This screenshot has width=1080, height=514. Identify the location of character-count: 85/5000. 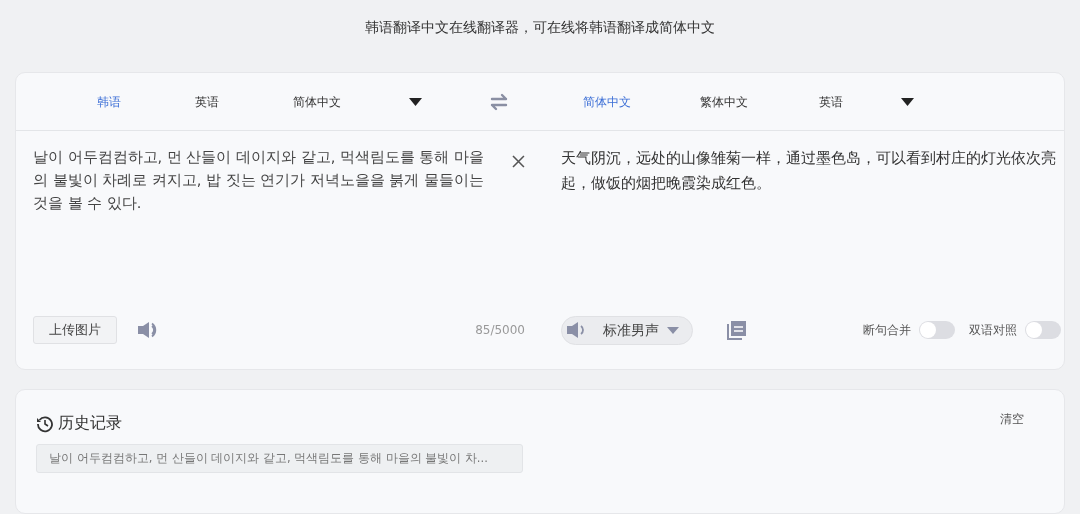
(500, 330).